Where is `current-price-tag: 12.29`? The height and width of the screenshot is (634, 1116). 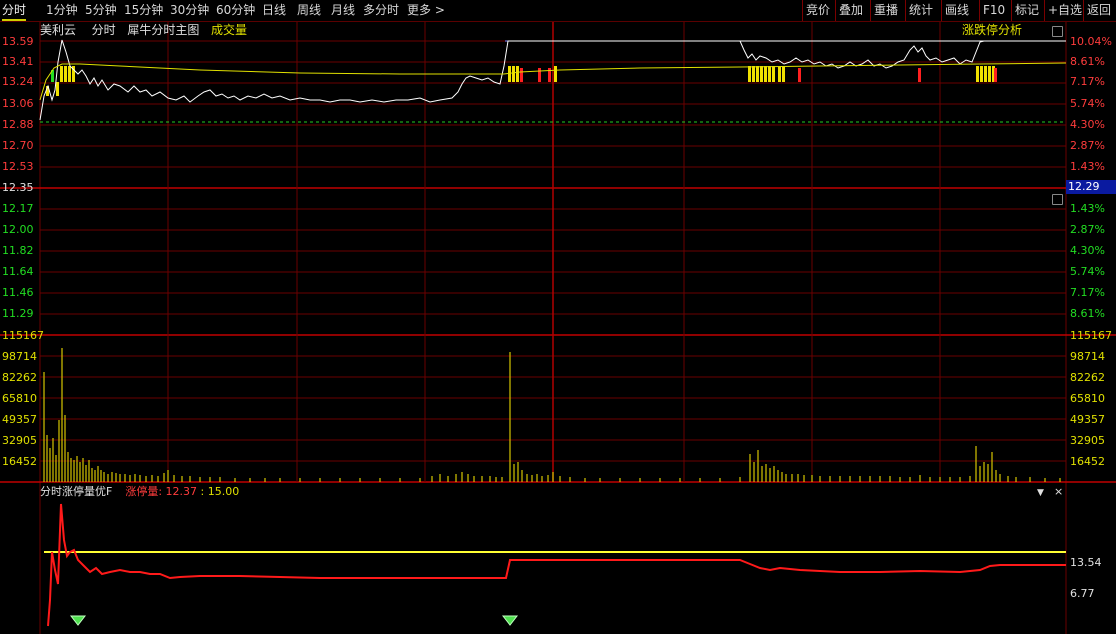 current-price-tag: 12.29 is located at coordinates (1091, 187).